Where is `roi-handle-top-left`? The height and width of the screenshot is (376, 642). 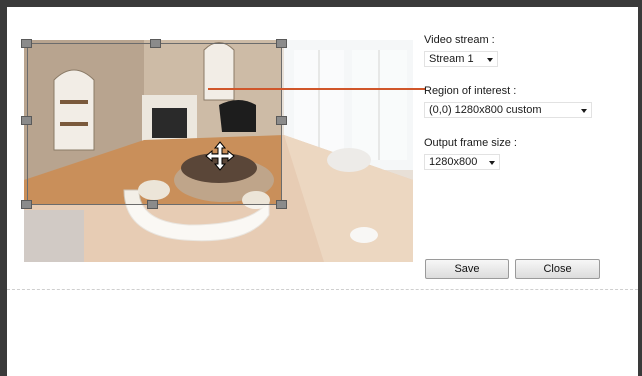 roi-handle-top-left is located at coordinates (26, 43).